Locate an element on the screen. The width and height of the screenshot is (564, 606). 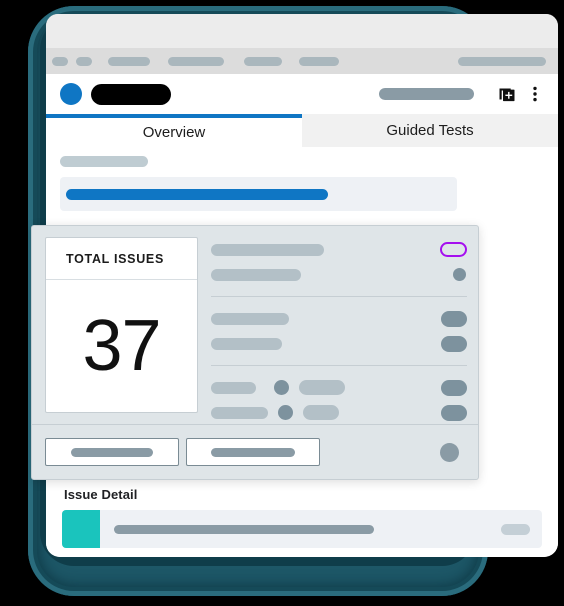
tab-guided-tests: Guided Tests is located at coordinates (430, 130).